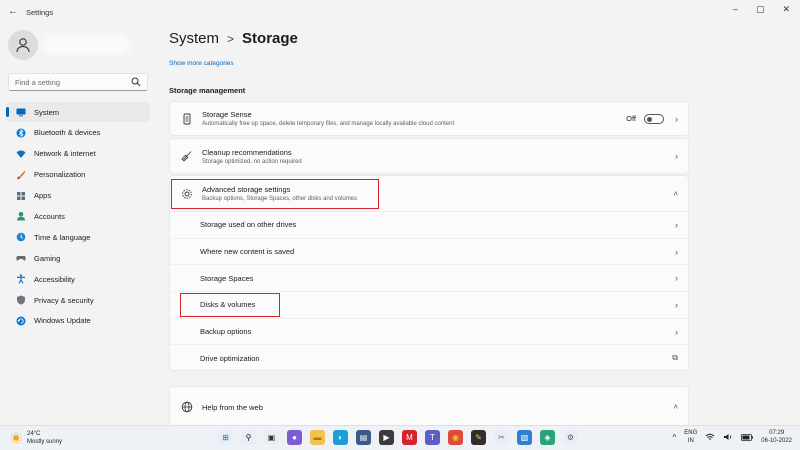 The image size is (800, 450). What do you see at coordinates (136, 82) in the screenshot?
I see `search-icon` at bounding box center [136, 82].